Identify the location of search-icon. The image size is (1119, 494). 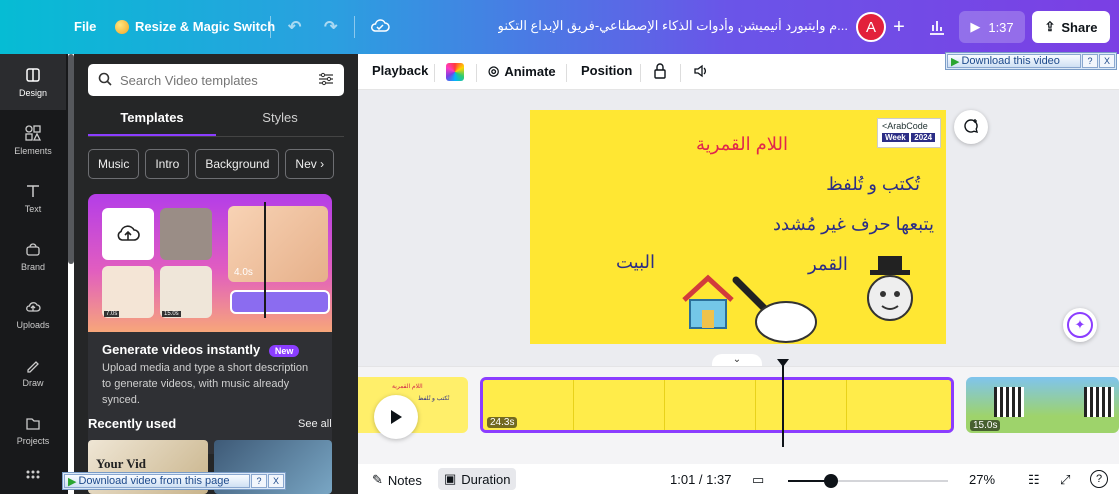
(105, 80).